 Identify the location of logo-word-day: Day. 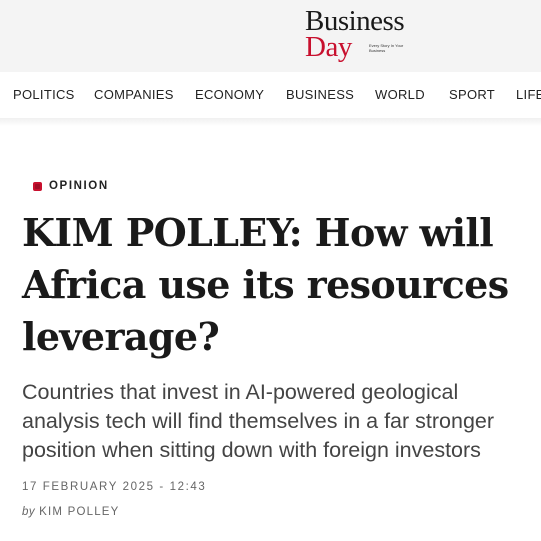
(328, 47).